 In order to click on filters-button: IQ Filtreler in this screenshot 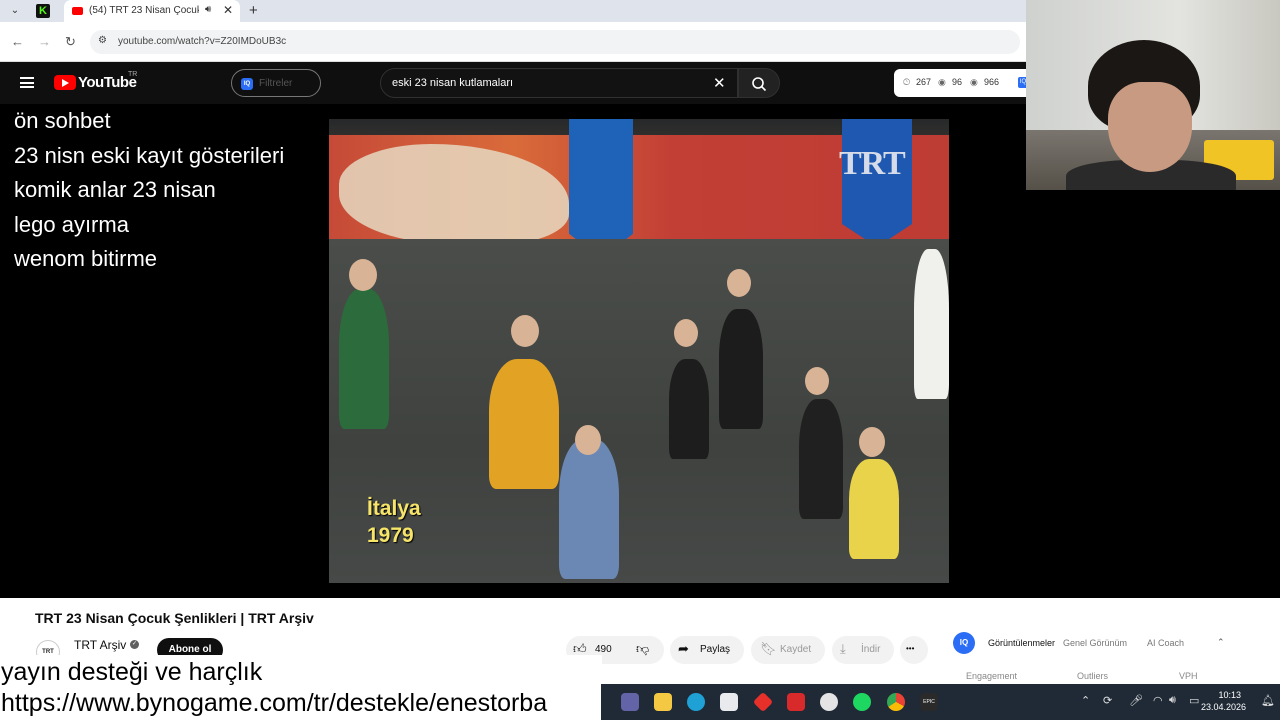, I will do `click(276, 83)`.